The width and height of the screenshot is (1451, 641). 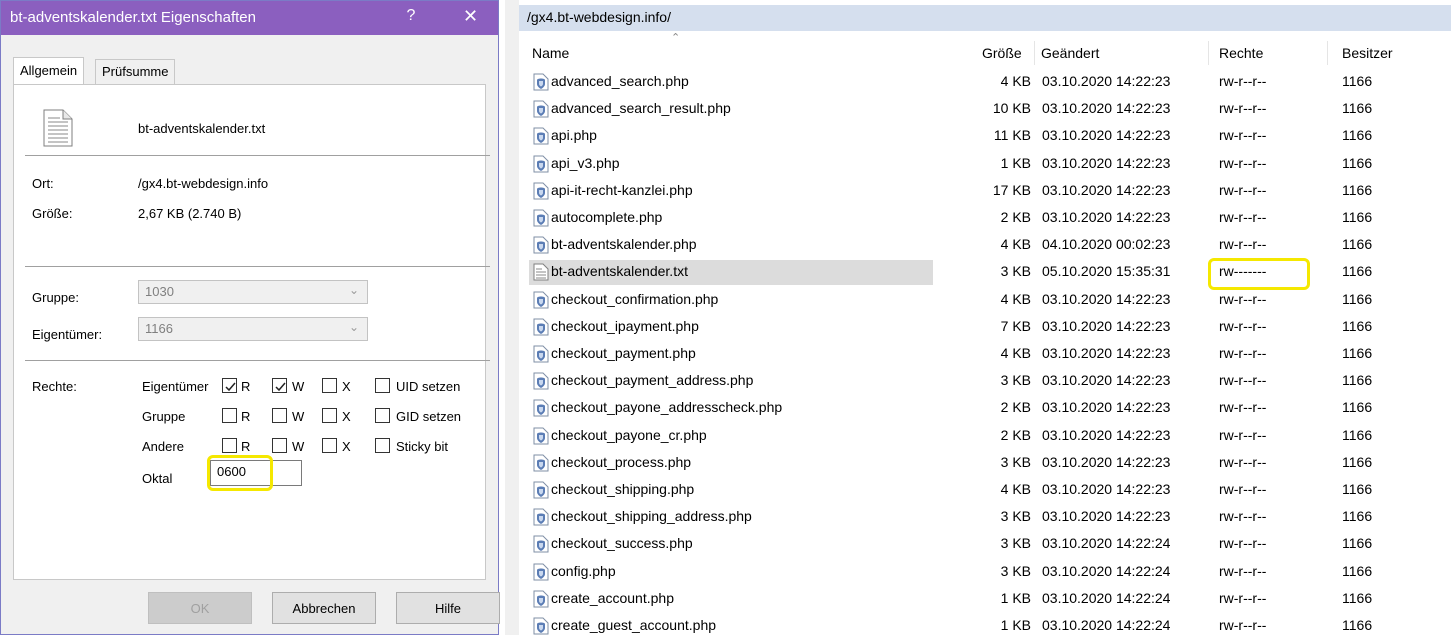 I want to click on perm-gruppe-w-checkbox, so click(x=279, y=415).